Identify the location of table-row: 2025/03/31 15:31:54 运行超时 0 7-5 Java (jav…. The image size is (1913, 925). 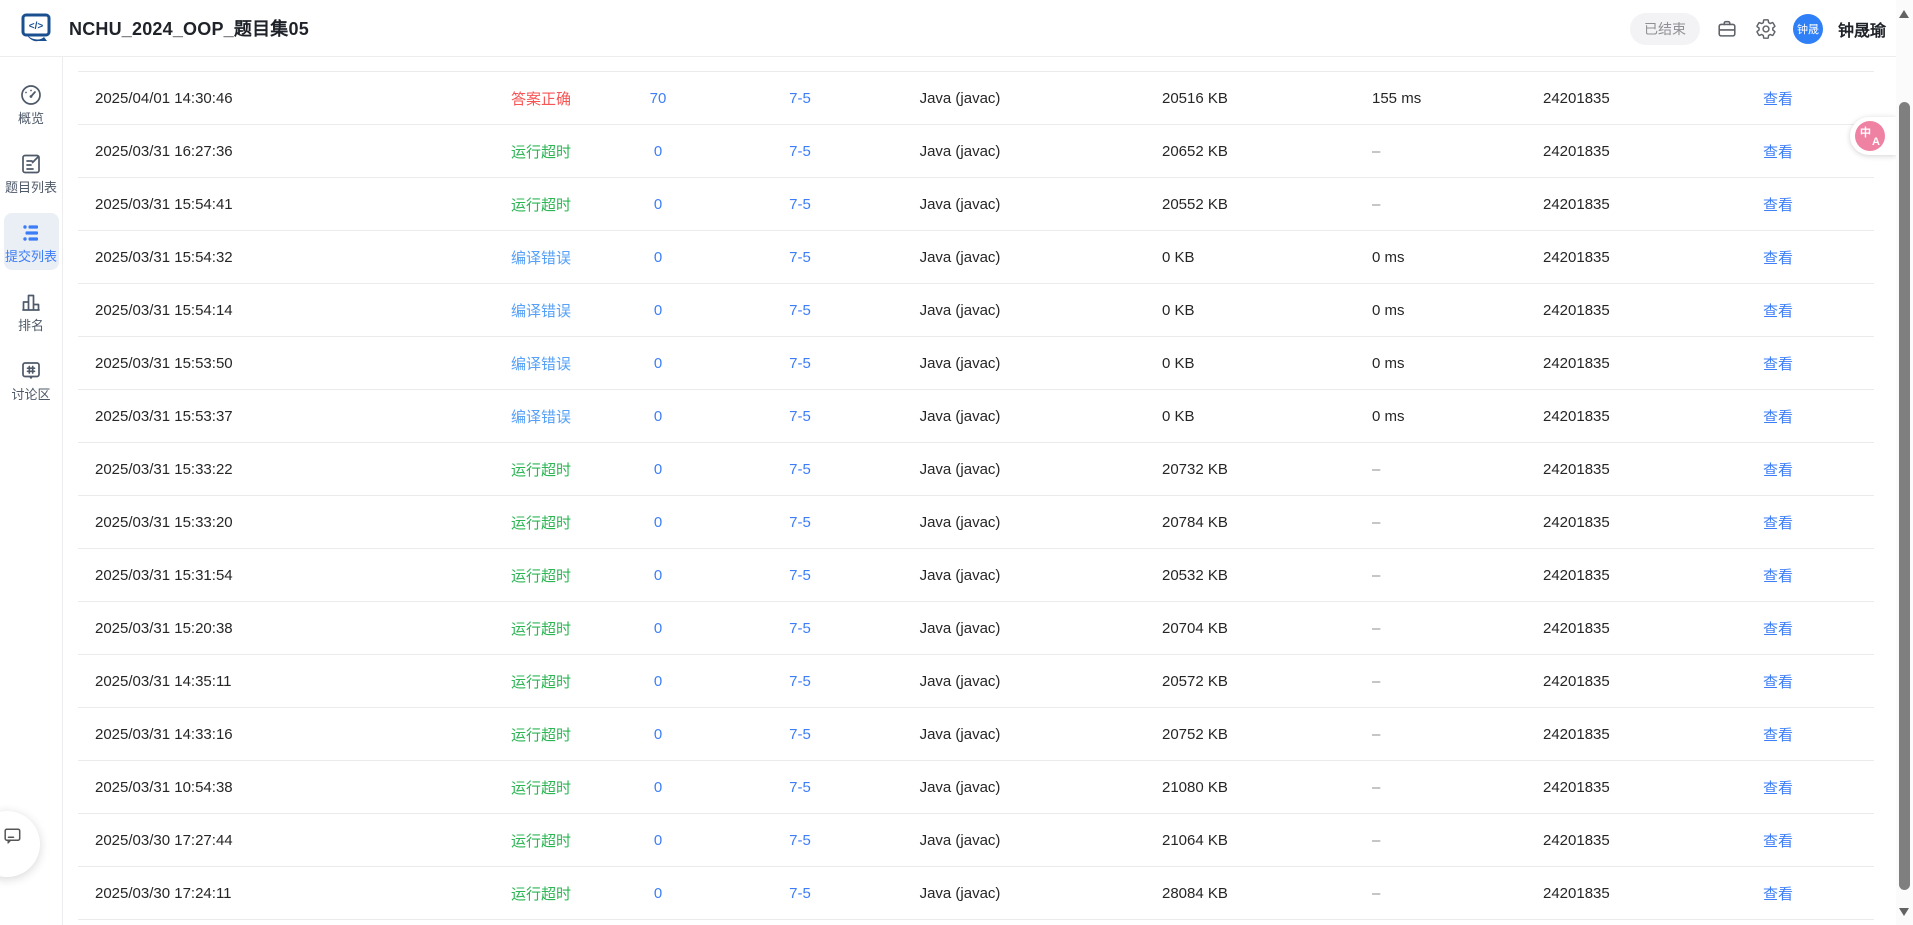
(976, 574).